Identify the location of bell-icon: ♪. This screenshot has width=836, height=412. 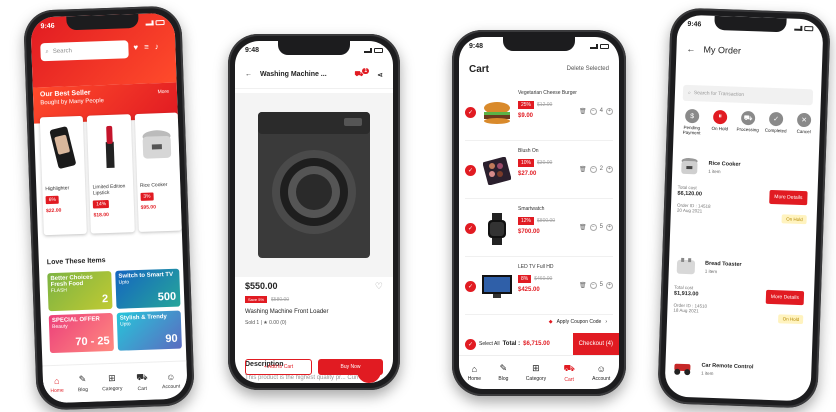
(157, 46).